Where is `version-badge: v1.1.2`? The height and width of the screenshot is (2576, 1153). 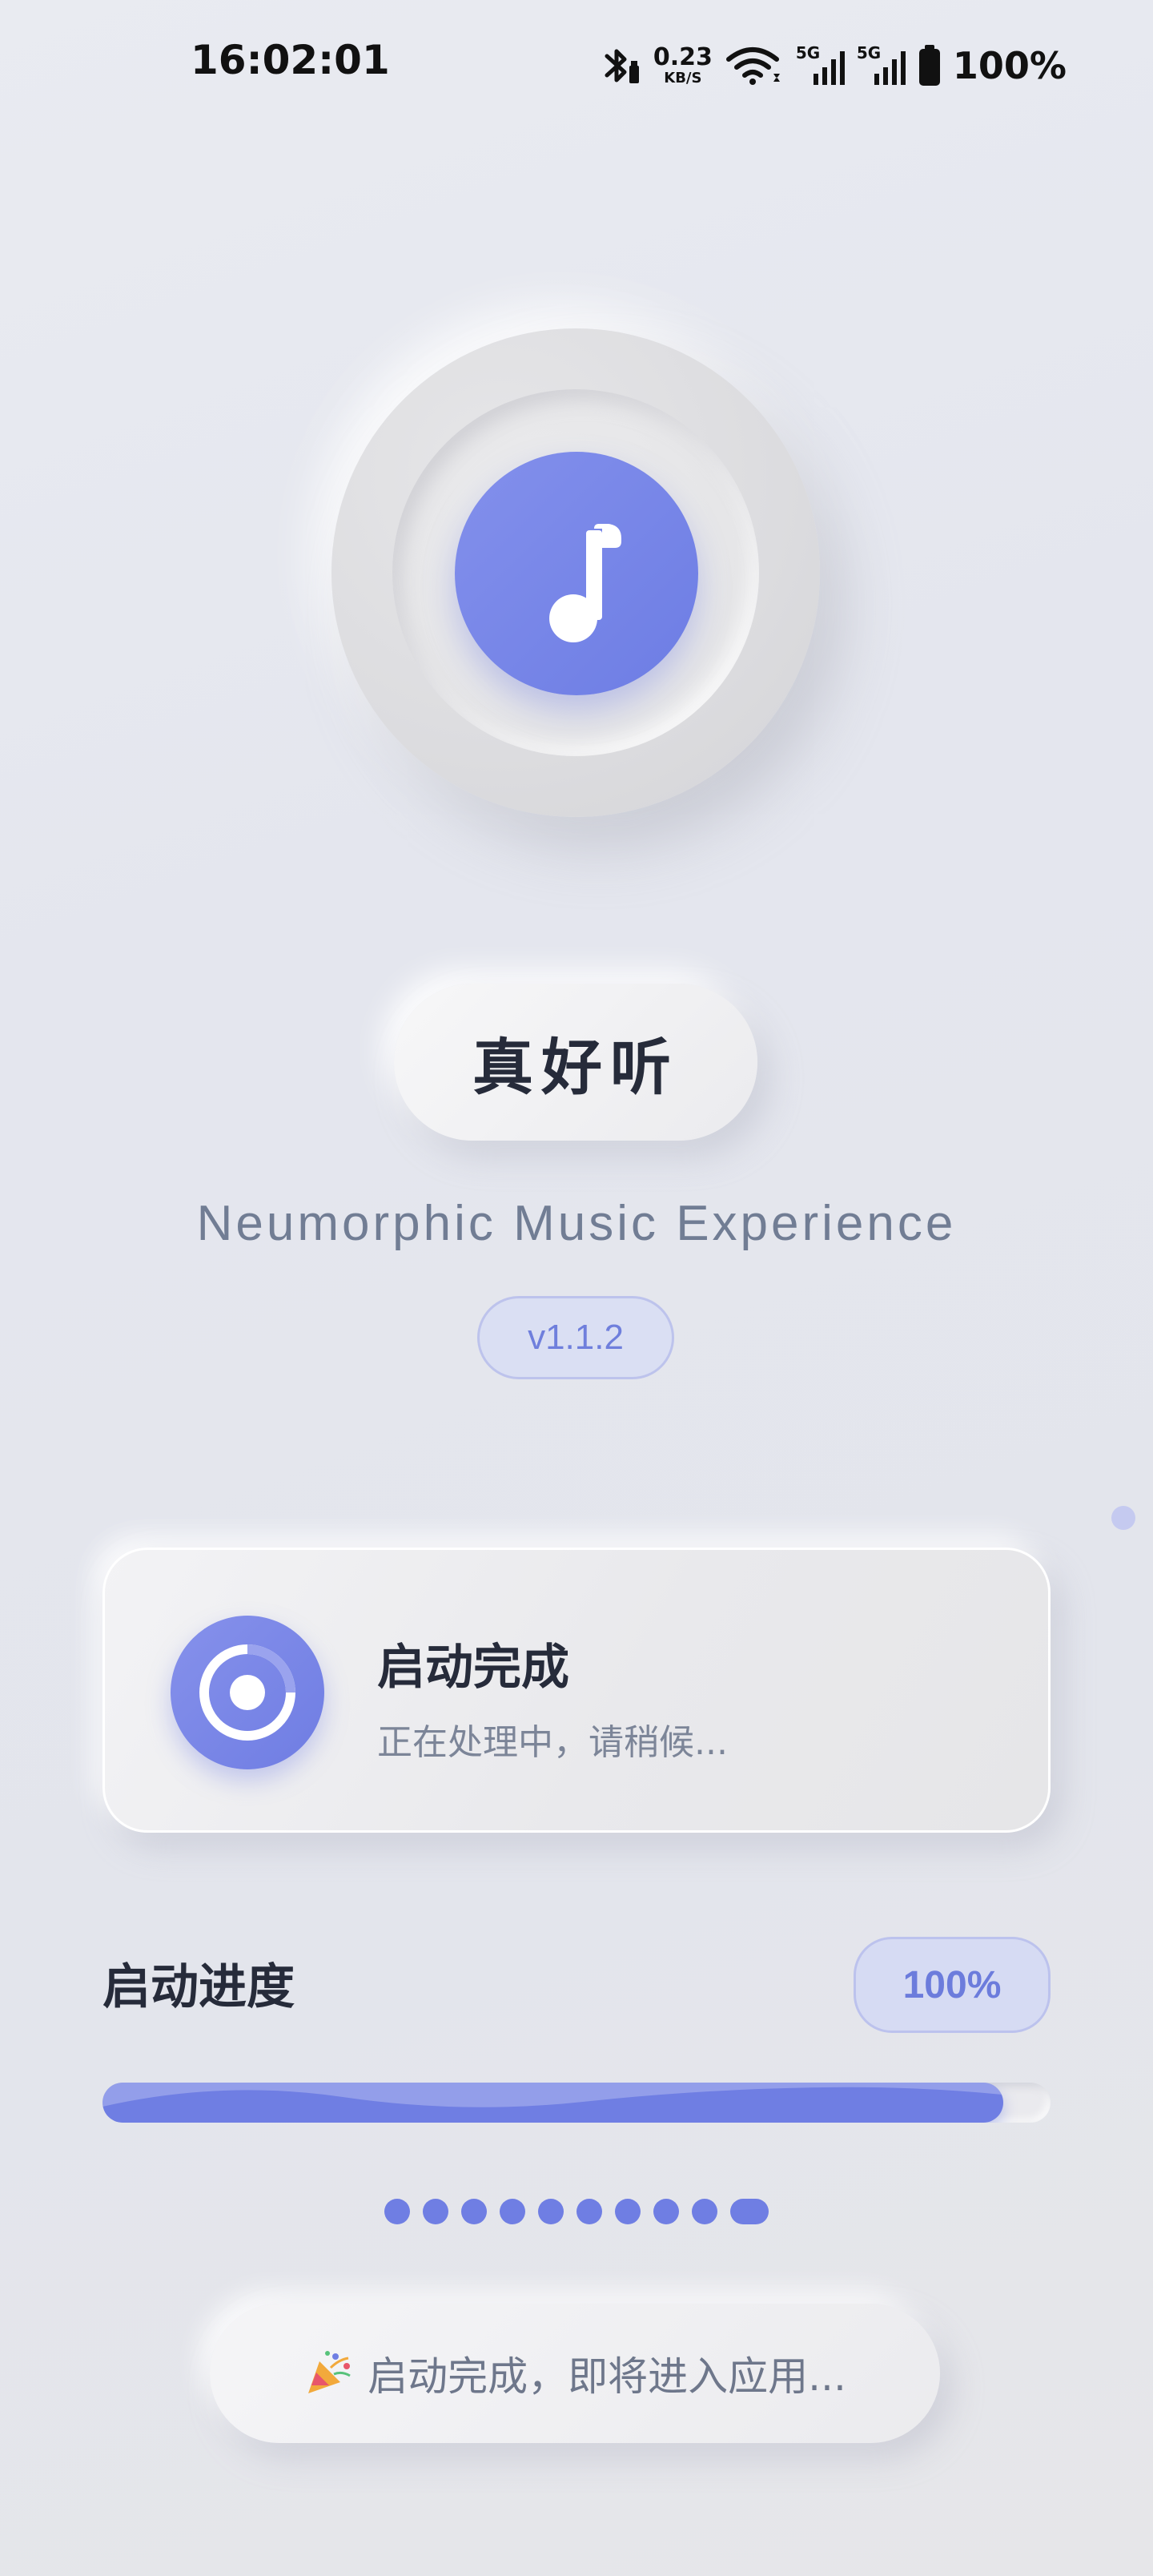 version-badge: v1.1.2 is located at coordinates (576, 1337).